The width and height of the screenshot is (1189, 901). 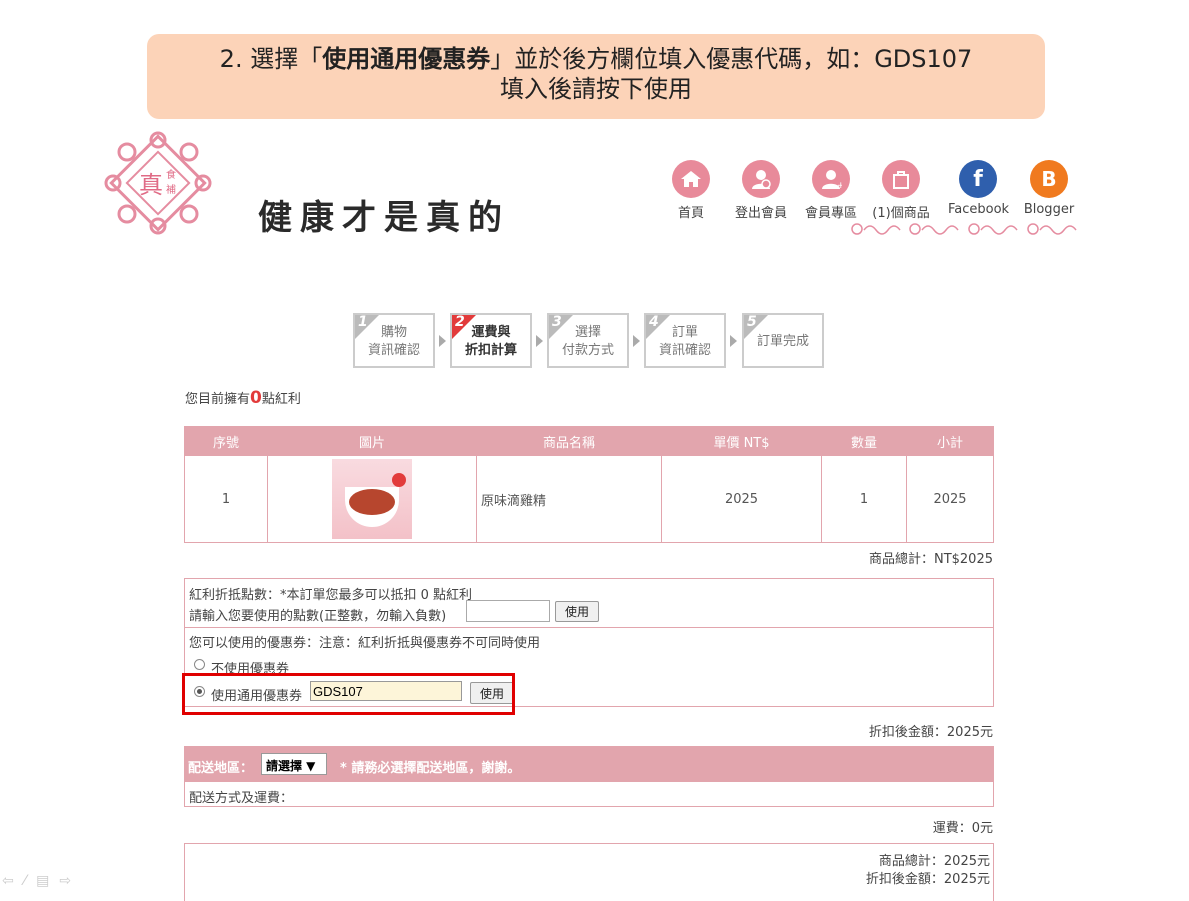 I want to click on row-number: 1, so click(x=226, y=499).